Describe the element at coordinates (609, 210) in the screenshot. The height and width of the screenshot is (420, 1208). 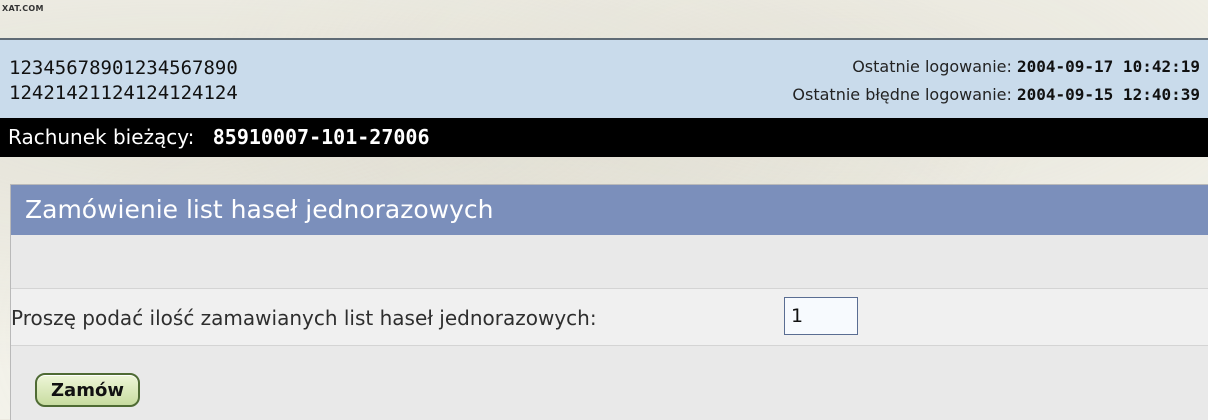
I see `panel-title: Zamówienie list haseł jednorazowych` at that location.